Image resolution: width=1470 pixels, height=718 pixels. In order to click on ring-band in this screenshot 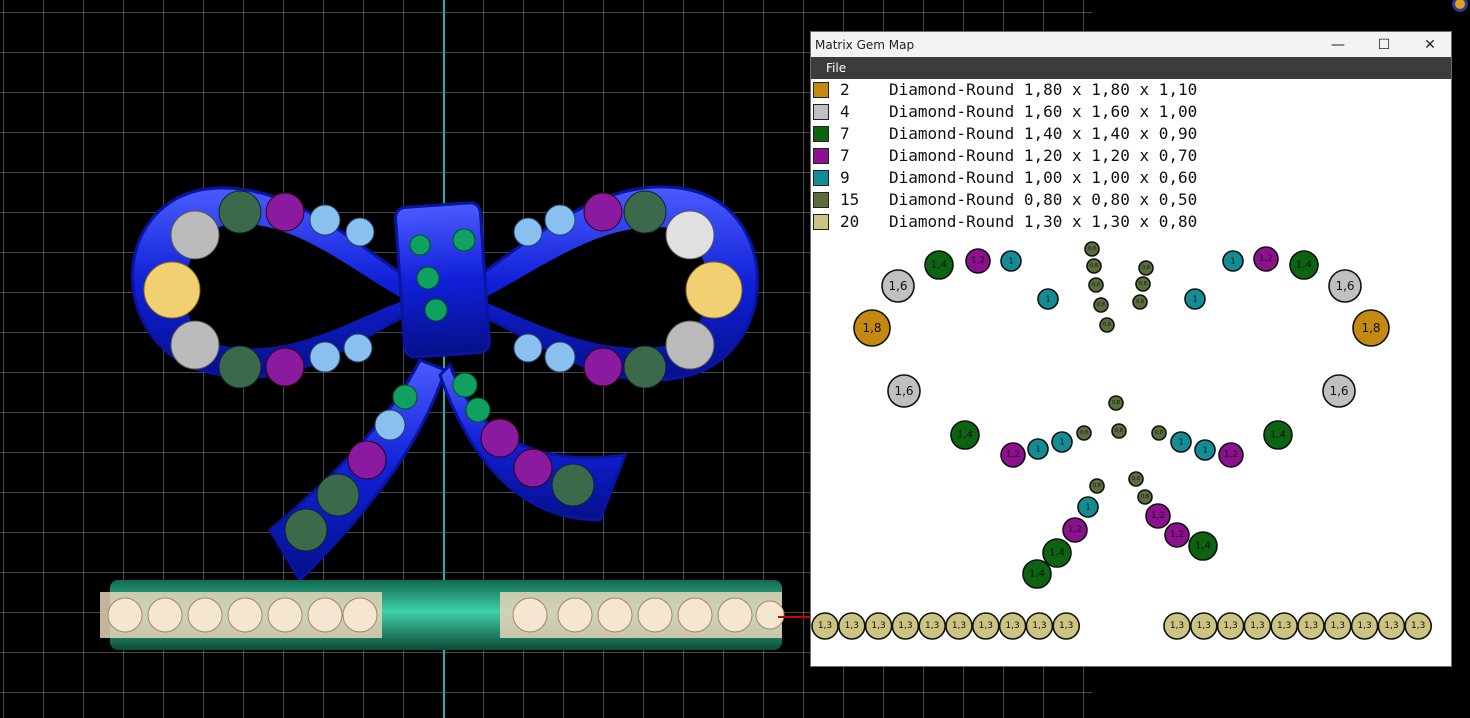, I will do `click(442, 615)`.